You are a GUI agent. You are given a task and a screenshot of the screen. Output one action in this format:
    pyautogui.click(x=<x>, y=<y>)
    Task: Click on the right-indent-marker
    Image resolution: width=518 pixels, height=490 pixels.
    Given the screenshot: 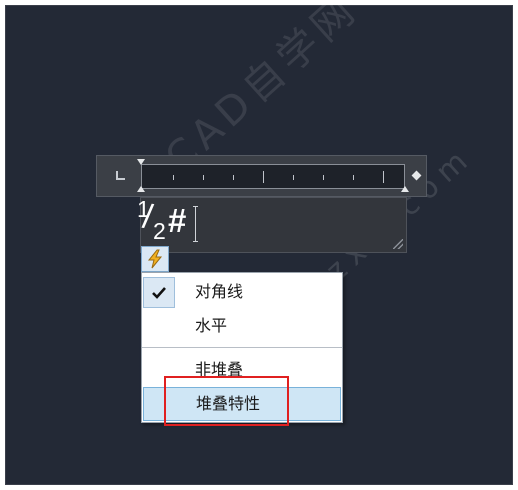 What is the action you would take?
    pyautogui.click(x=405, y=189)
    